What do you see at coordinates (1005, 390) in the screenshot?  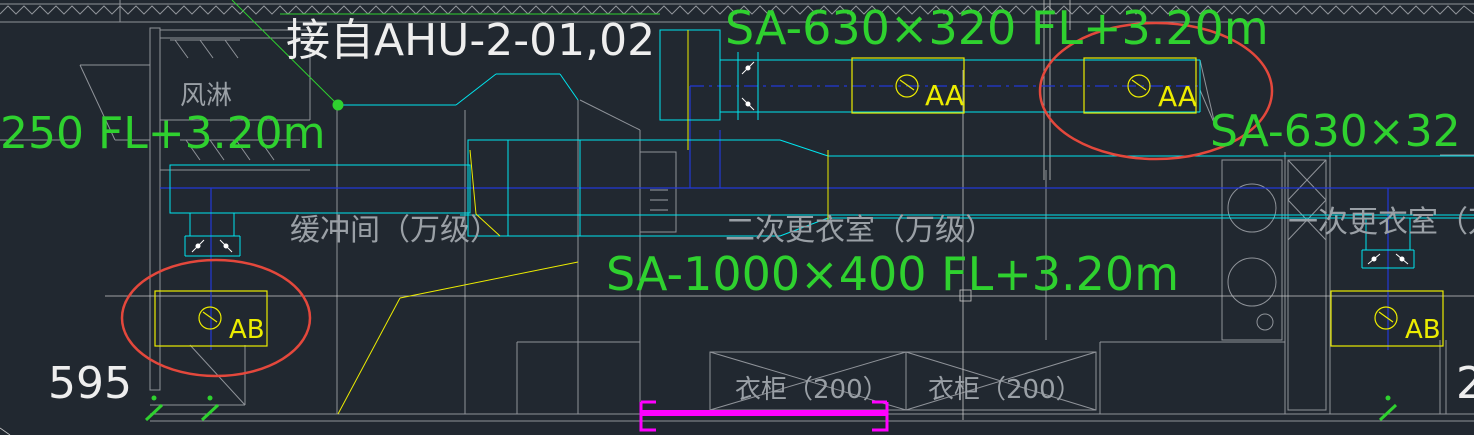 I see `room-cabinet-2: 衣柜（200）` at bounding box center [1005, 390].